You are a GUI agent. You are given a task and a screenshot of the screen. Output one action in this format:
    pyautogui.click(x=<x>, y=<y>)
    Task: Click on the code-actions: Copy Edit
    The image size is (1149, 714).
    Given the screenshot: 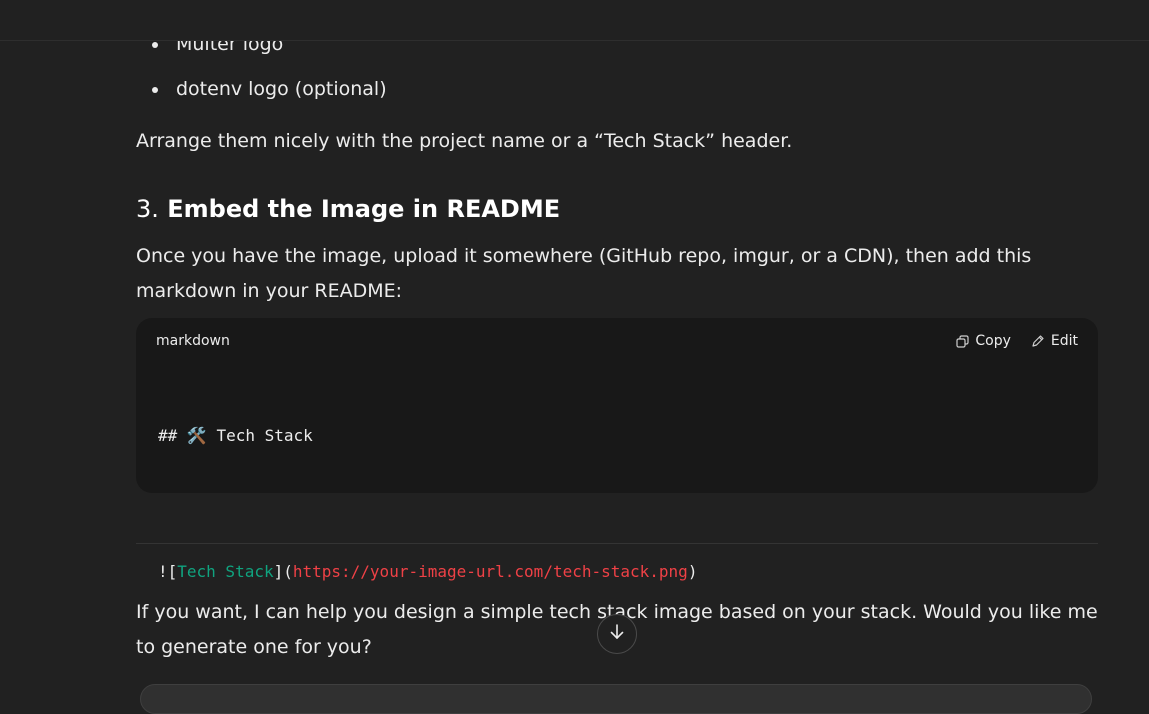 What is the action you would take?
    pyautogui.click(x=1017, y=341)
    